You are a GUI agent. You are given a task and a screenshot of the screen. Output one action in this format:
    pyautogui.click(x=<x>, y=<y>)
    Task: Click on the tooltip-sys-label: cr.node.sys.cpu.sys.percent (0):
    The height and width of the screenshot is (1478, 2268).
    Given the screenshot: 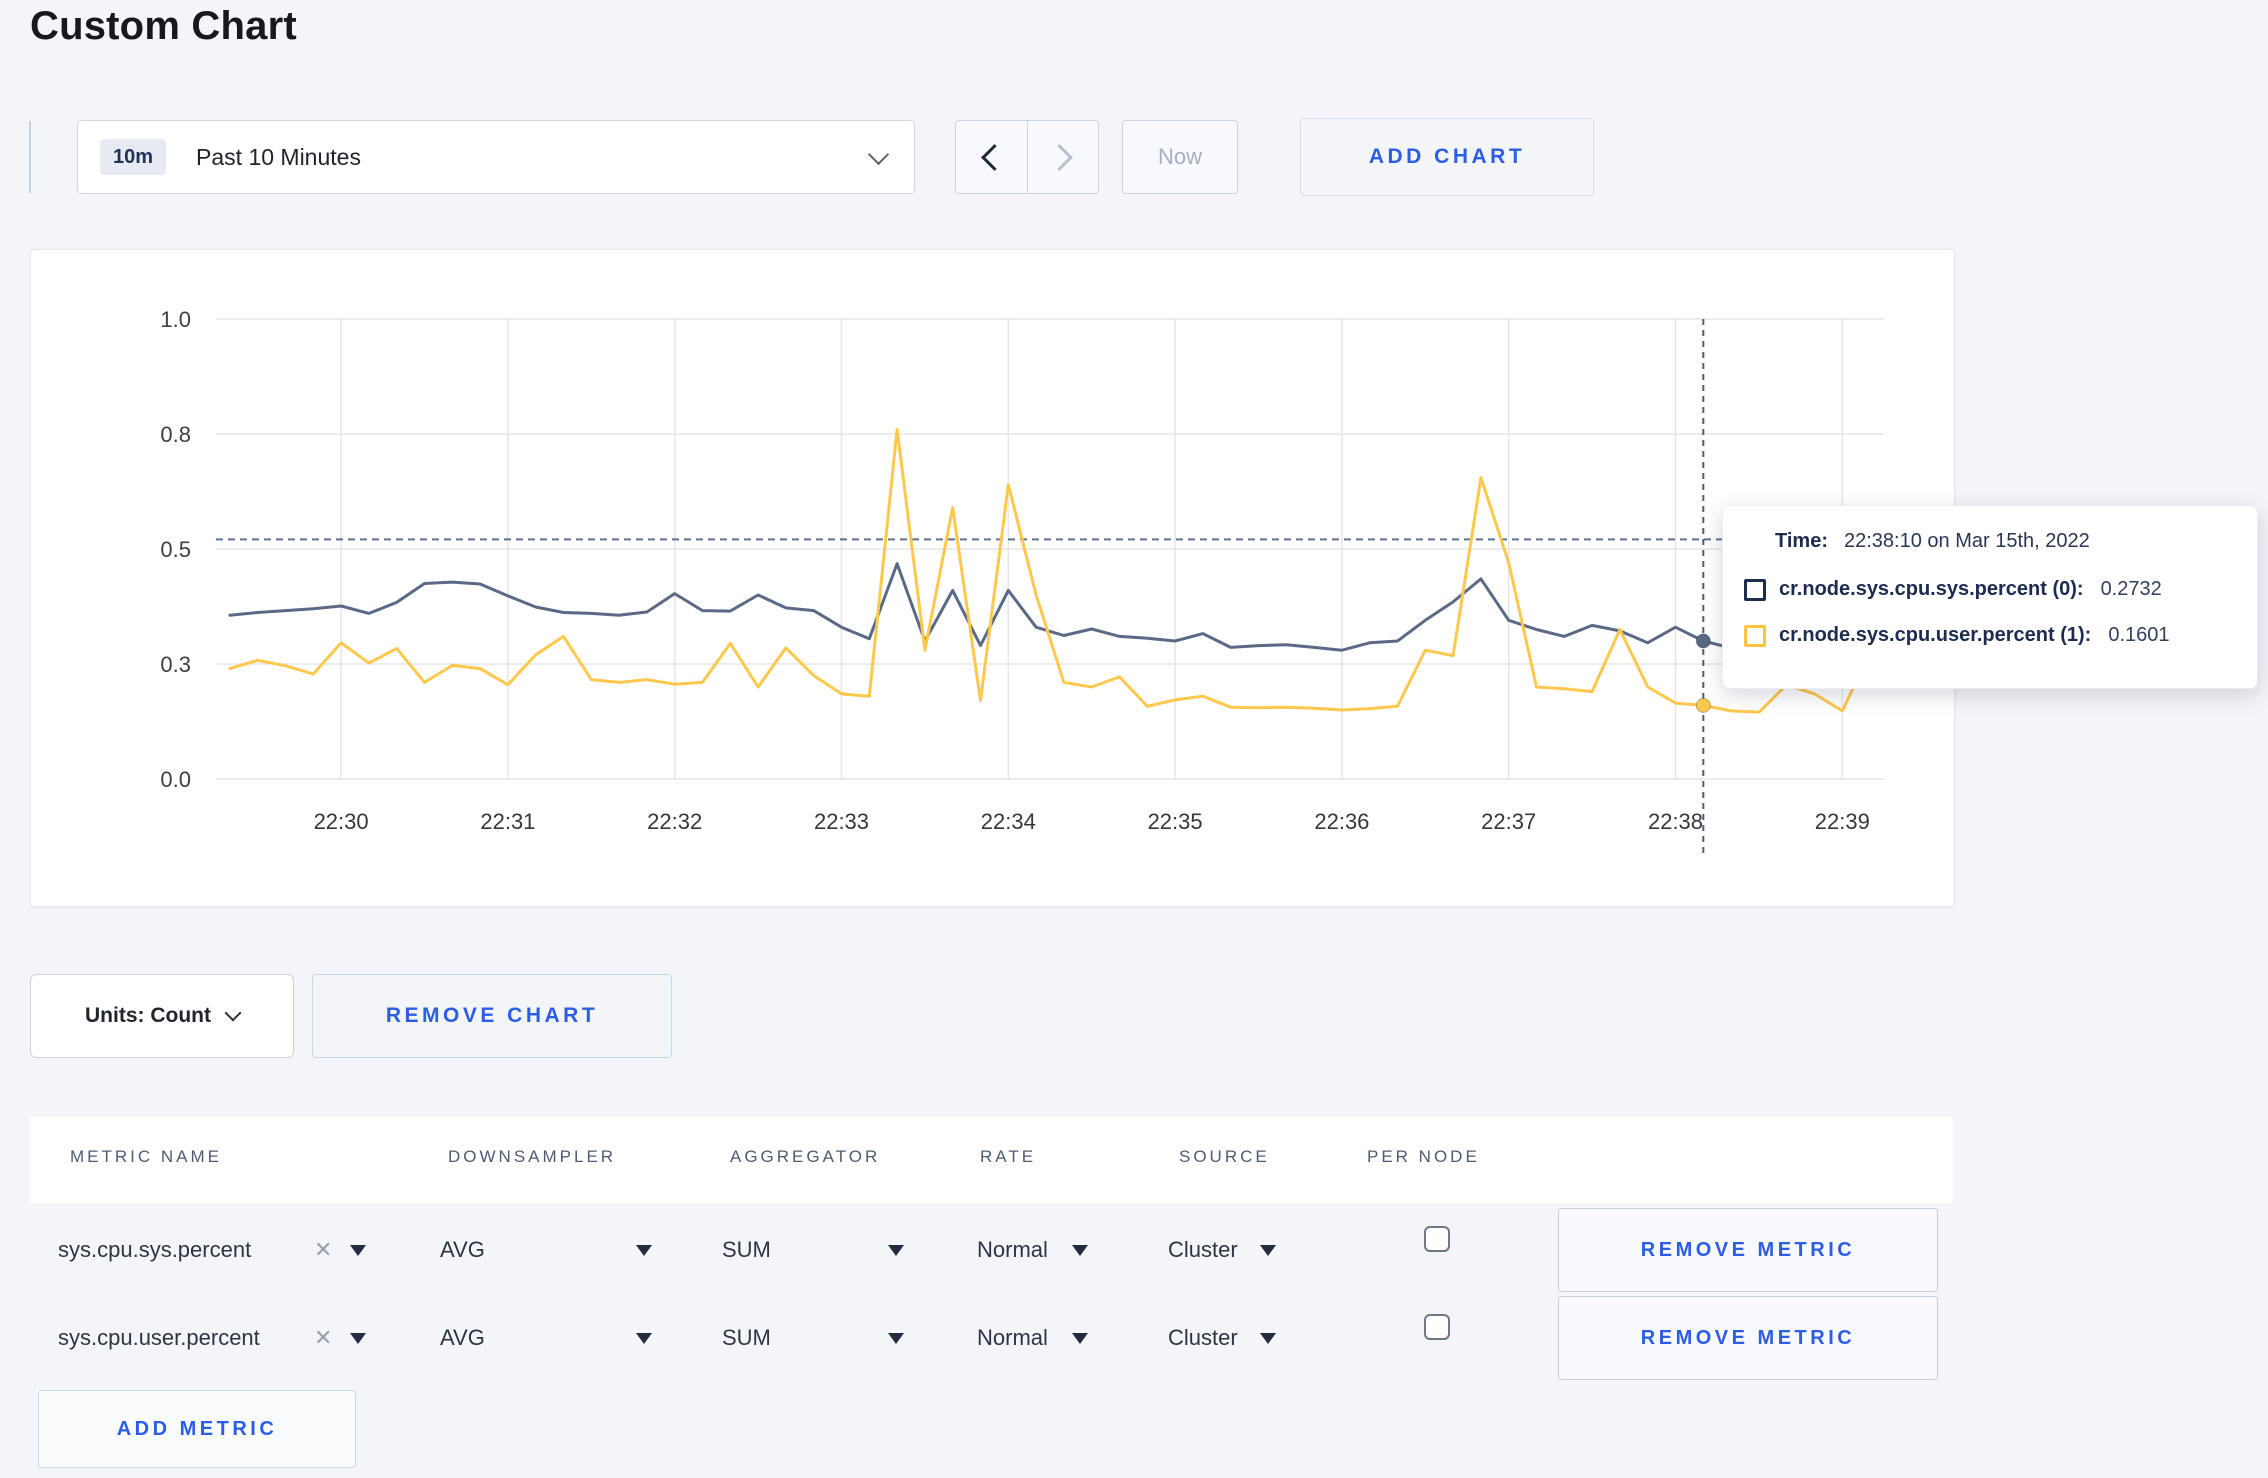 What is the action you would take?
    pyautogui.click(x=1931, y=589)
    